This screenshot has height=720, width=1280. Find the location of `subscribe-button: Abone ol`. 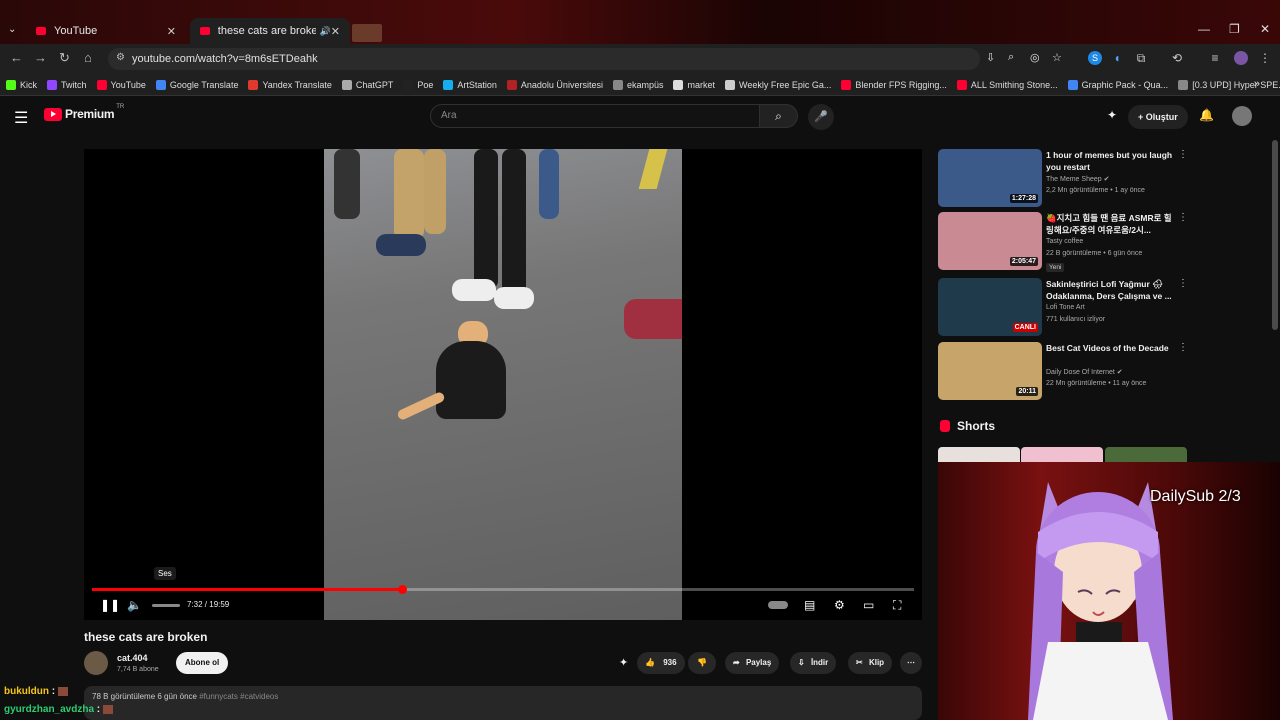

subscribe-button: Abone ol is located at coordinates (202, 663).